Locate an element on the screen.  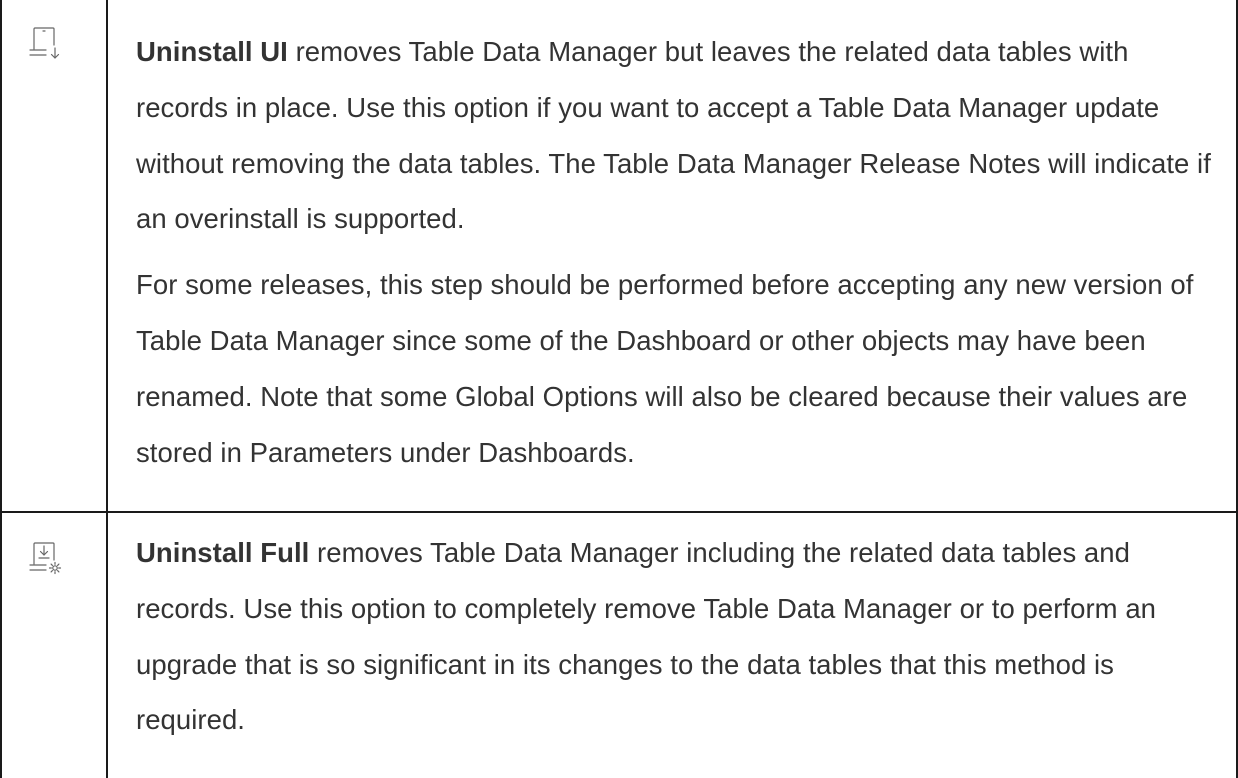
uninstall-full-icon is located at coordinates (45, 558).